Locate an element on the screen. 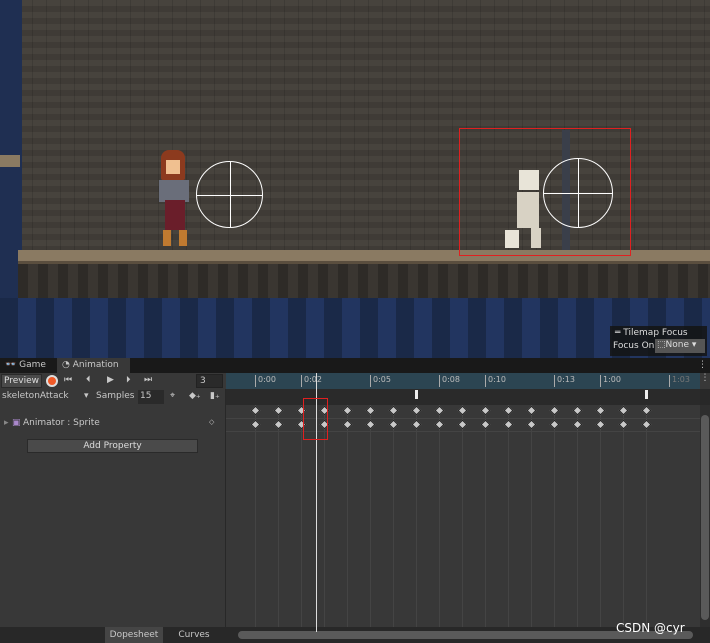 The width and height of the screenshot is (710, 643). pivot-gizmo-skeleton is located at coordinates (578, 193).